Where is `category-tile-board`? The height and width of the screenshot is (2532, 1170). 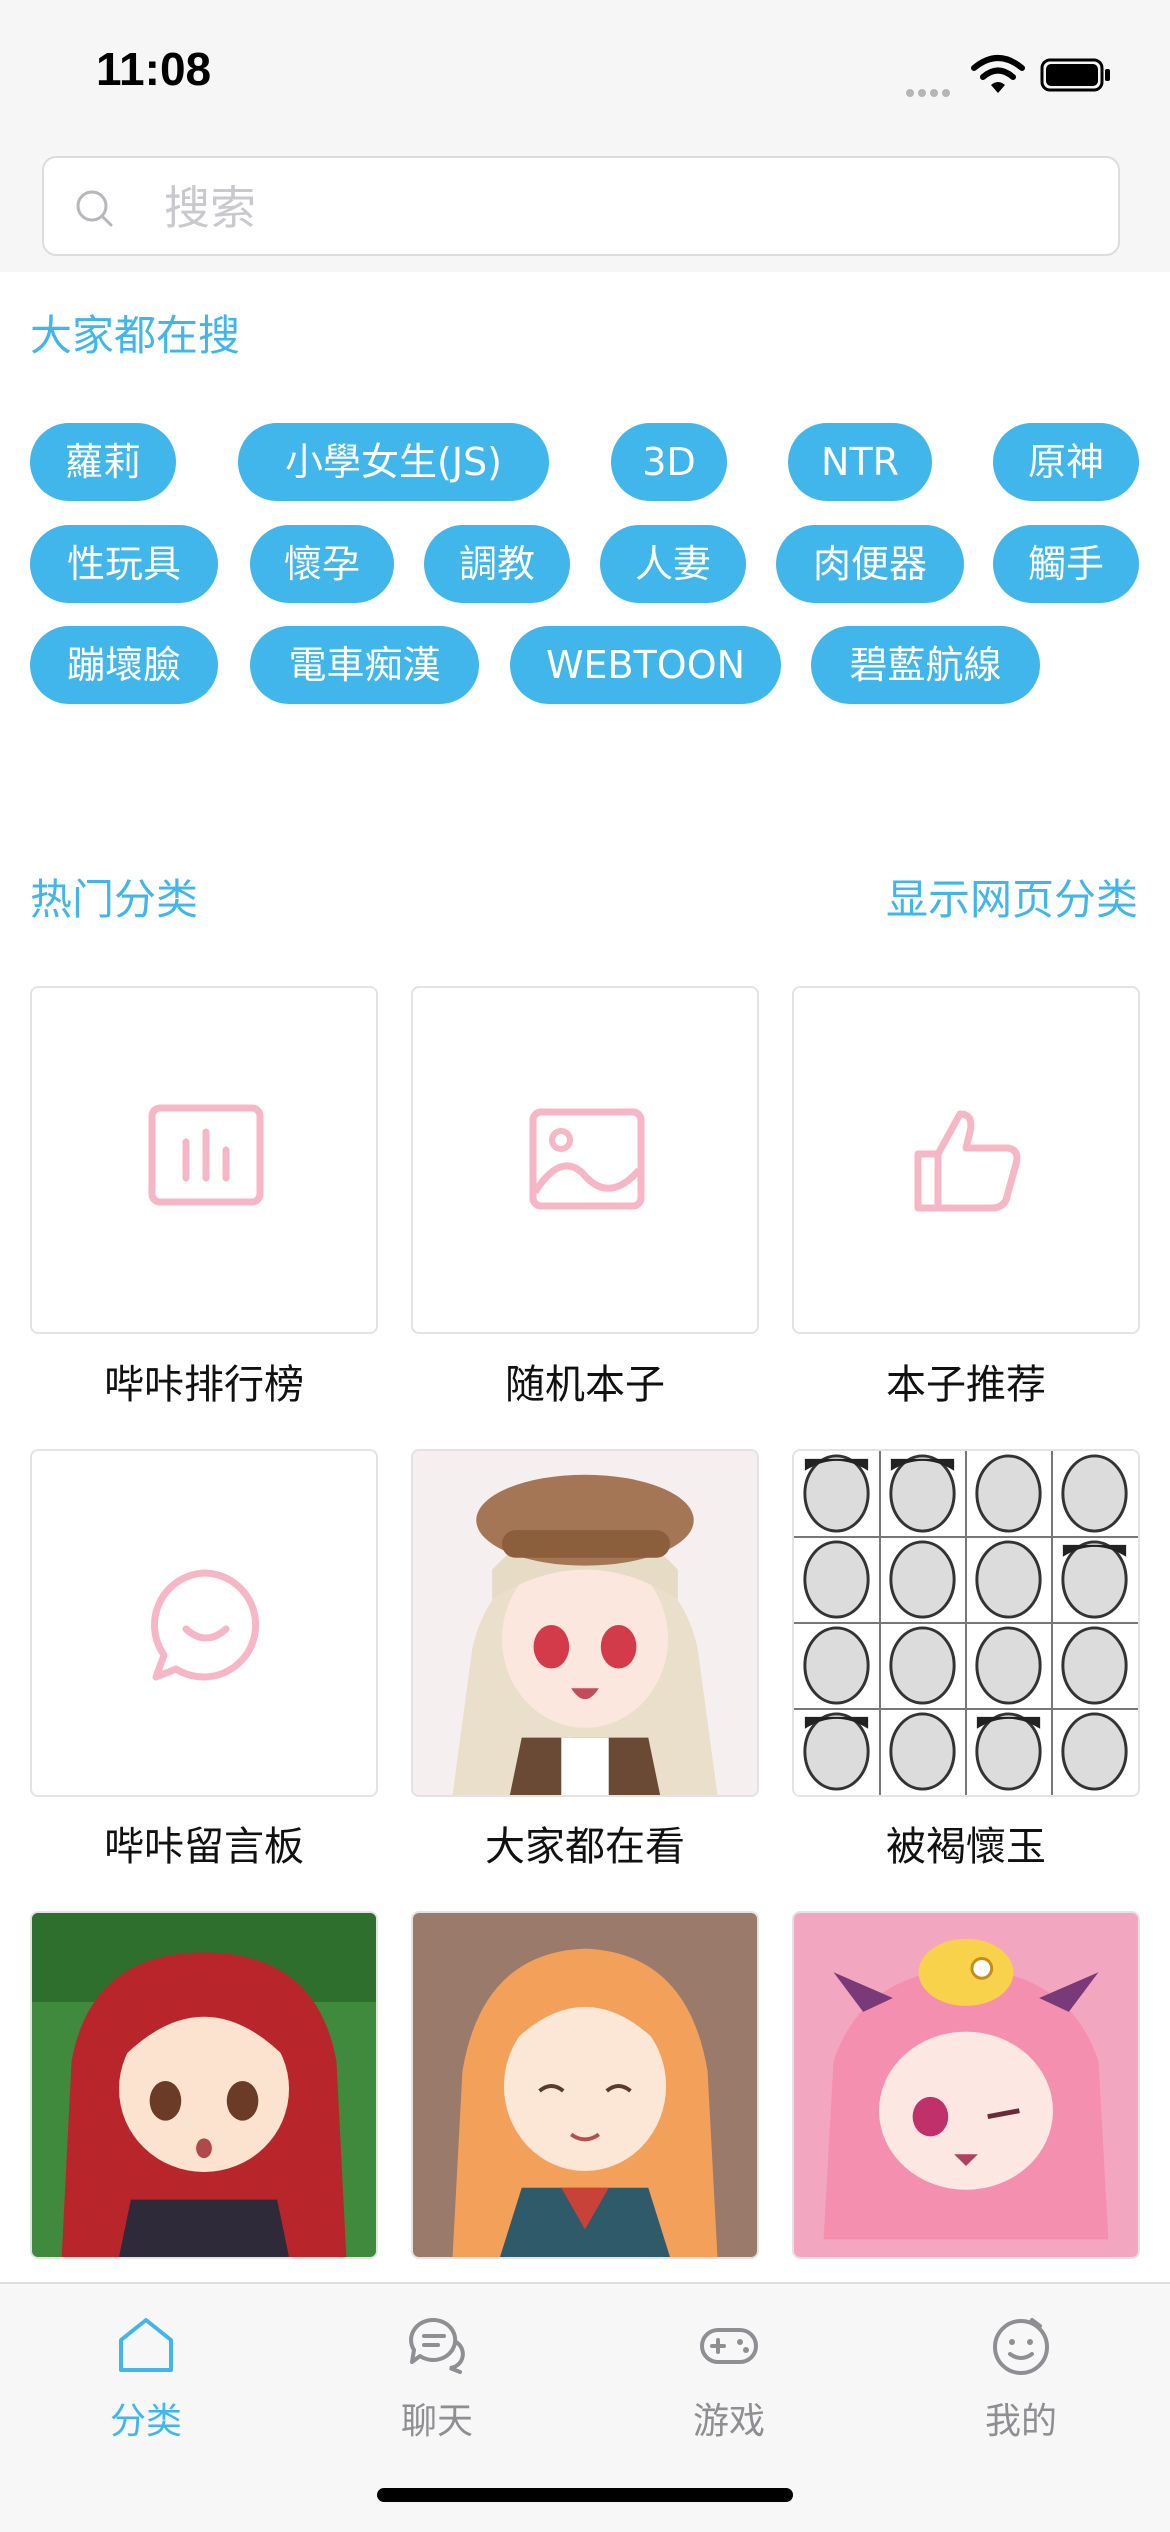 category-tile-board is located at coordinates (204, 1623).